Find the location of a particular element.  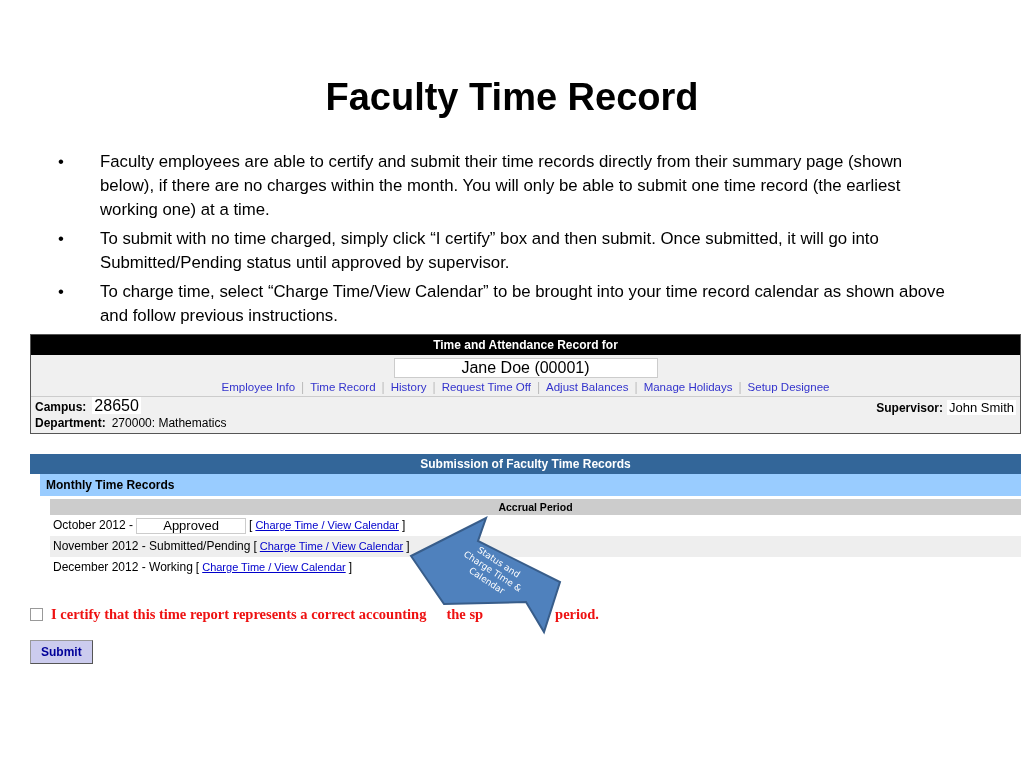

nav-link: Manage Holidays is located at coordinates (688, 387).